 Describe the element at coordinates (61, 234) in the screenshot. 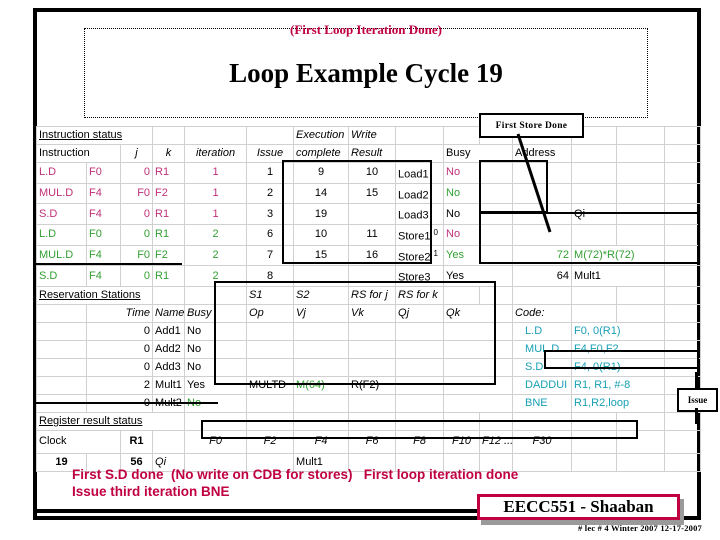

I see `instr-op: L.D` at that location.